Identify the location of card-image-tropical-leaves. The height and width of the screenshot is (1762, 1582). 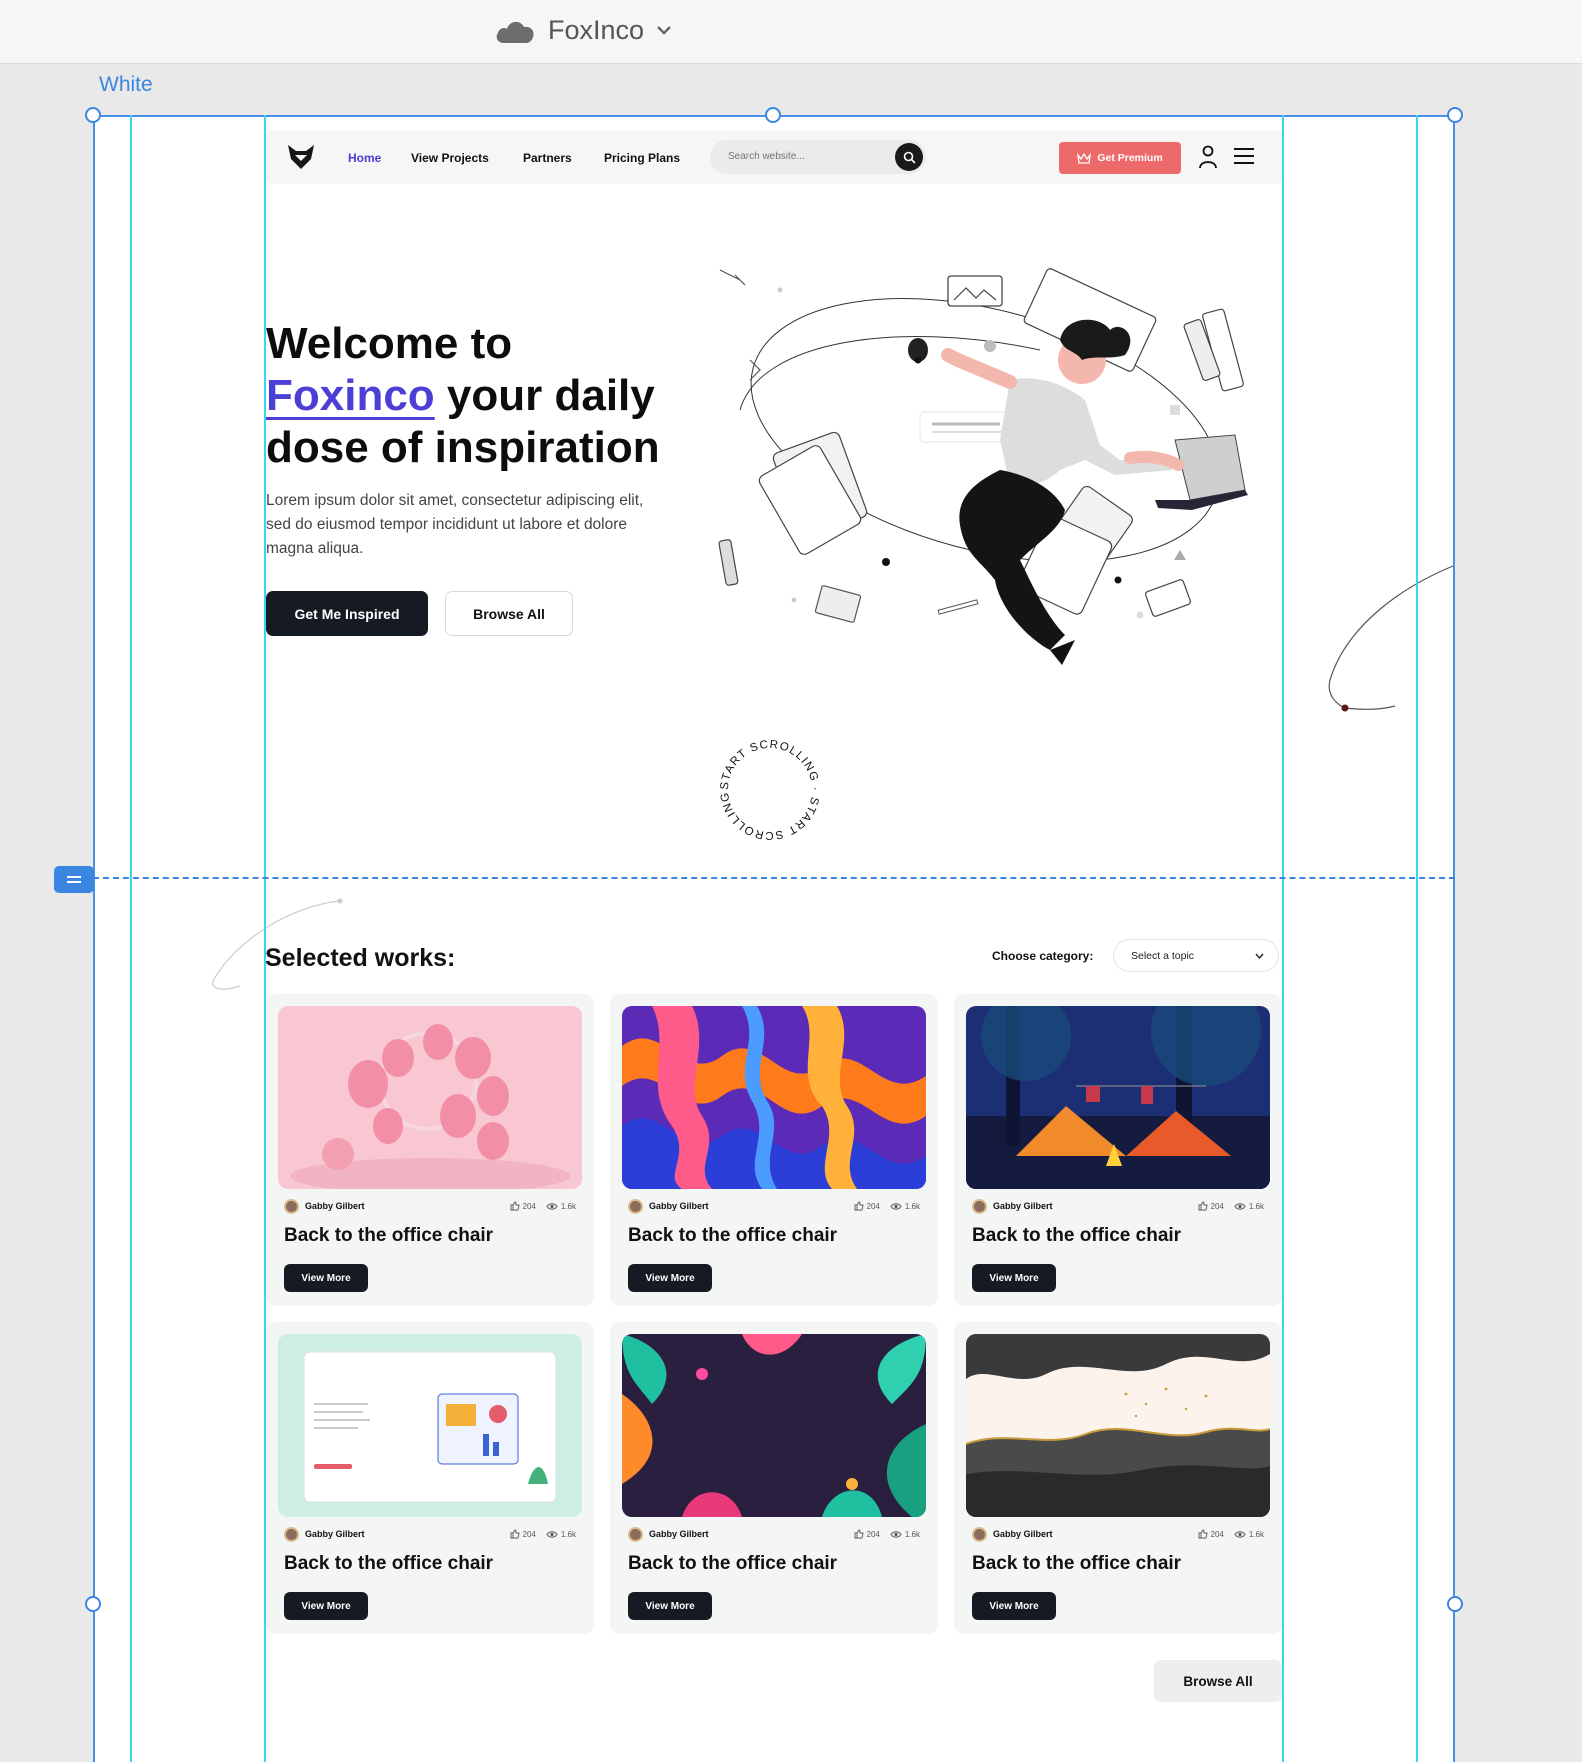
(774, 1425).